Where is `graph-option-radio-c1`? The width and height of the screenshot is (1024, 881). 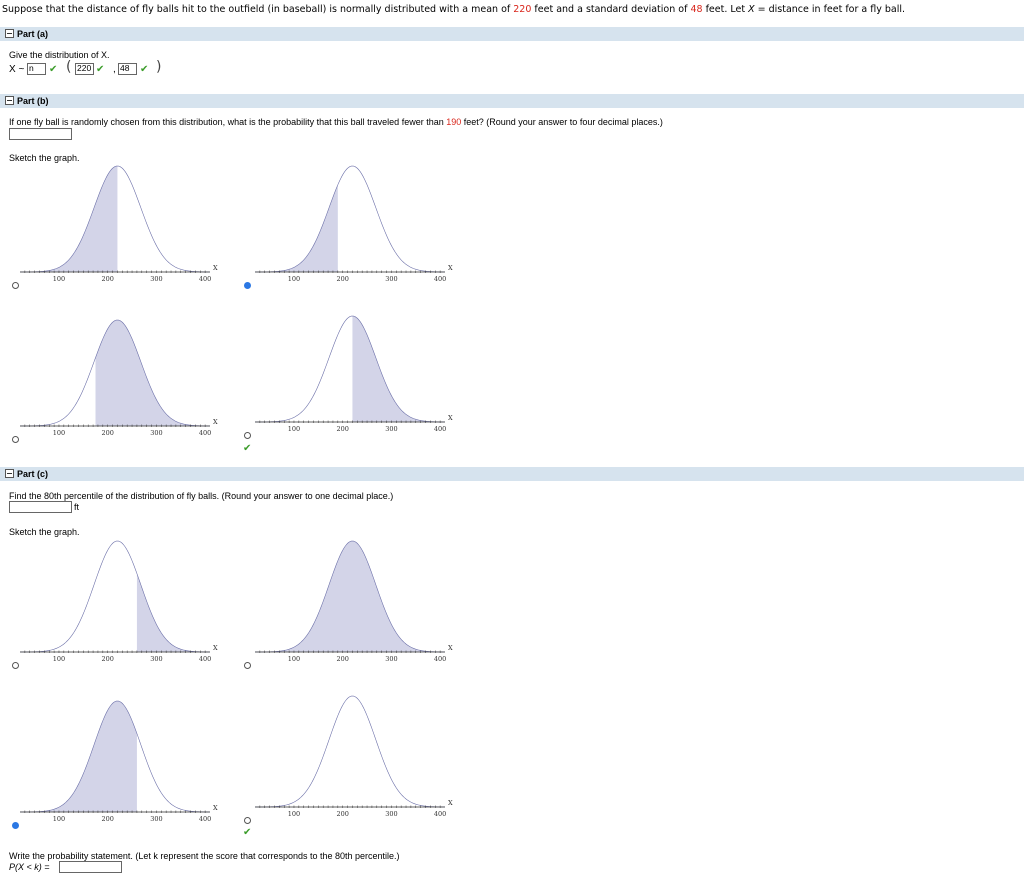 graph-option-radio-c1 is located at coordinates (15, 665).